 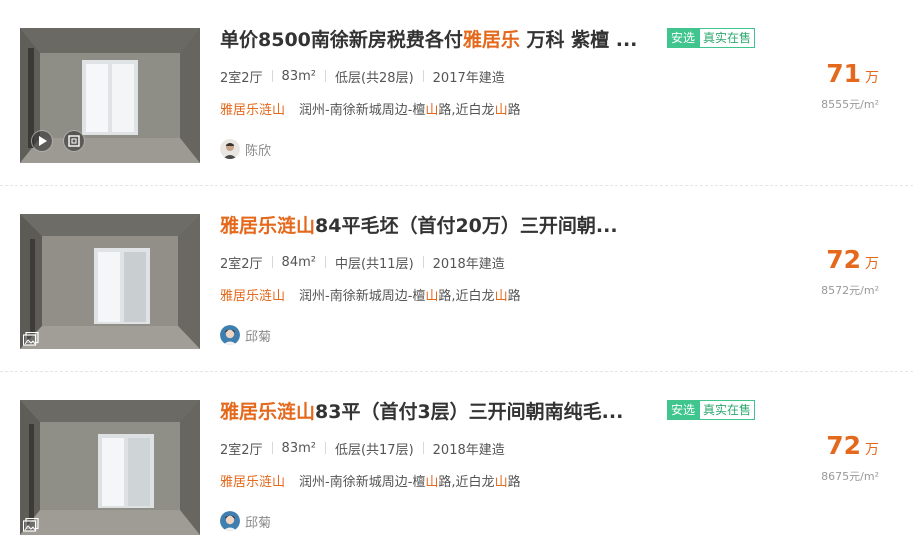 I want to click on unit-price: 8555元/m², so click(x=850, y=104).